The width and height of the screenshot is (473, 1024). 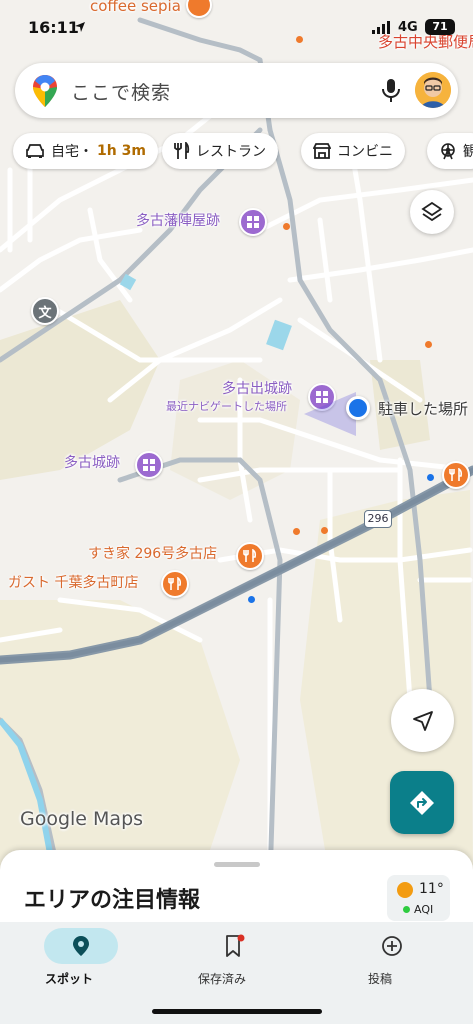 What do you see at coordinates (121, 151) in the screenshot?
I see `chip-home-eta: 1h 3m` at bounding box center [121, 151].